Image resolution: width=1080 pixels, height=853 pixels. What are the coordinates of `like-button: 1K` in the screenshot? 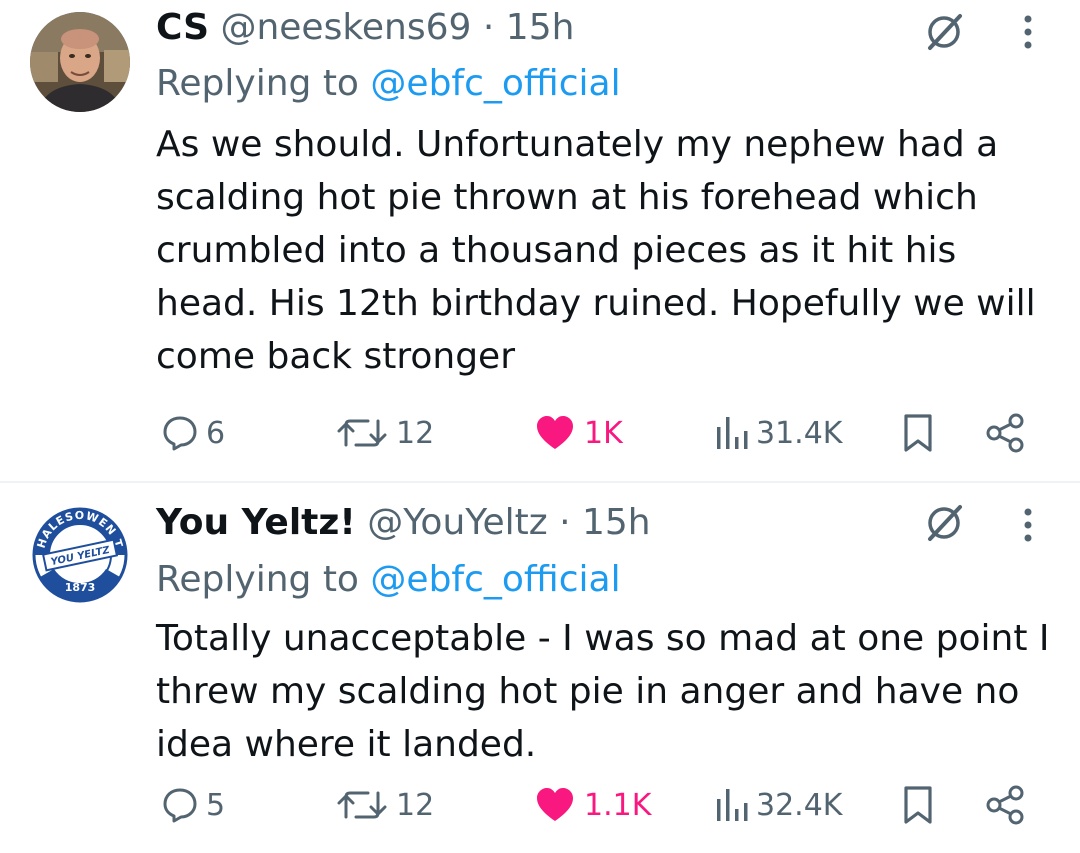 It's located at (578, 433).